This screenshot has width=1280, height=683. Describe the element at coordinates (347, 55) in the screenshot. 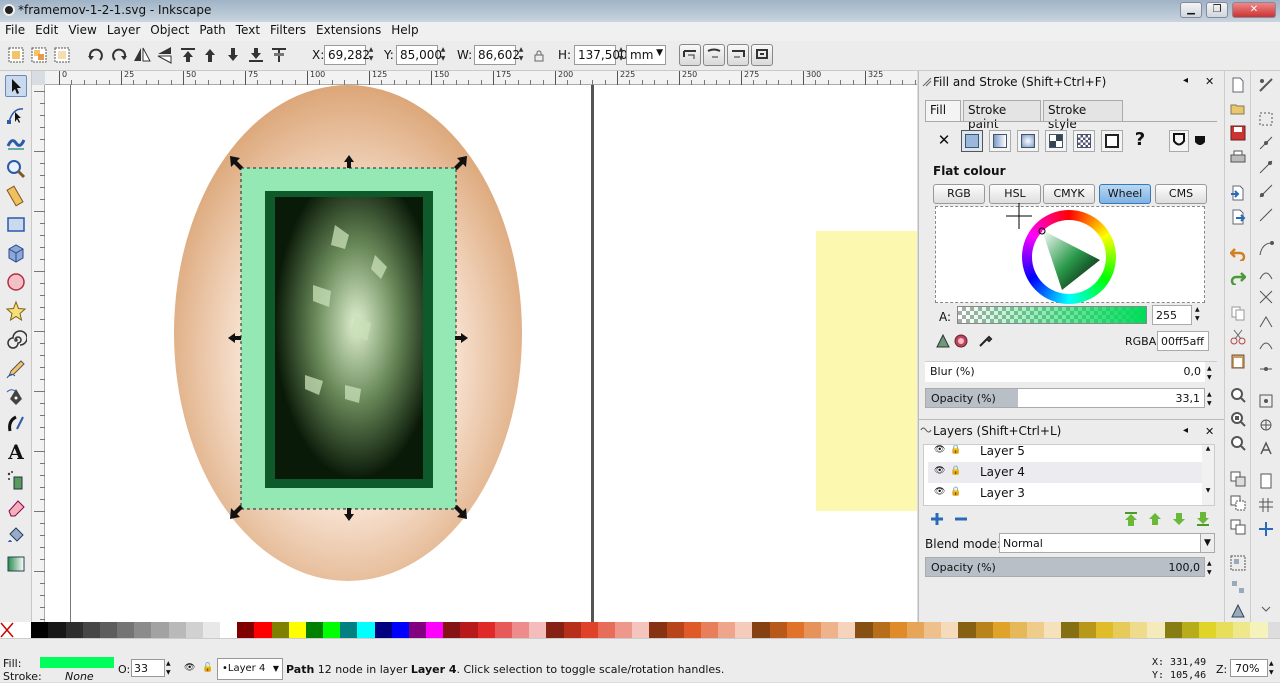

I see `x-input: 69,282` at that location.